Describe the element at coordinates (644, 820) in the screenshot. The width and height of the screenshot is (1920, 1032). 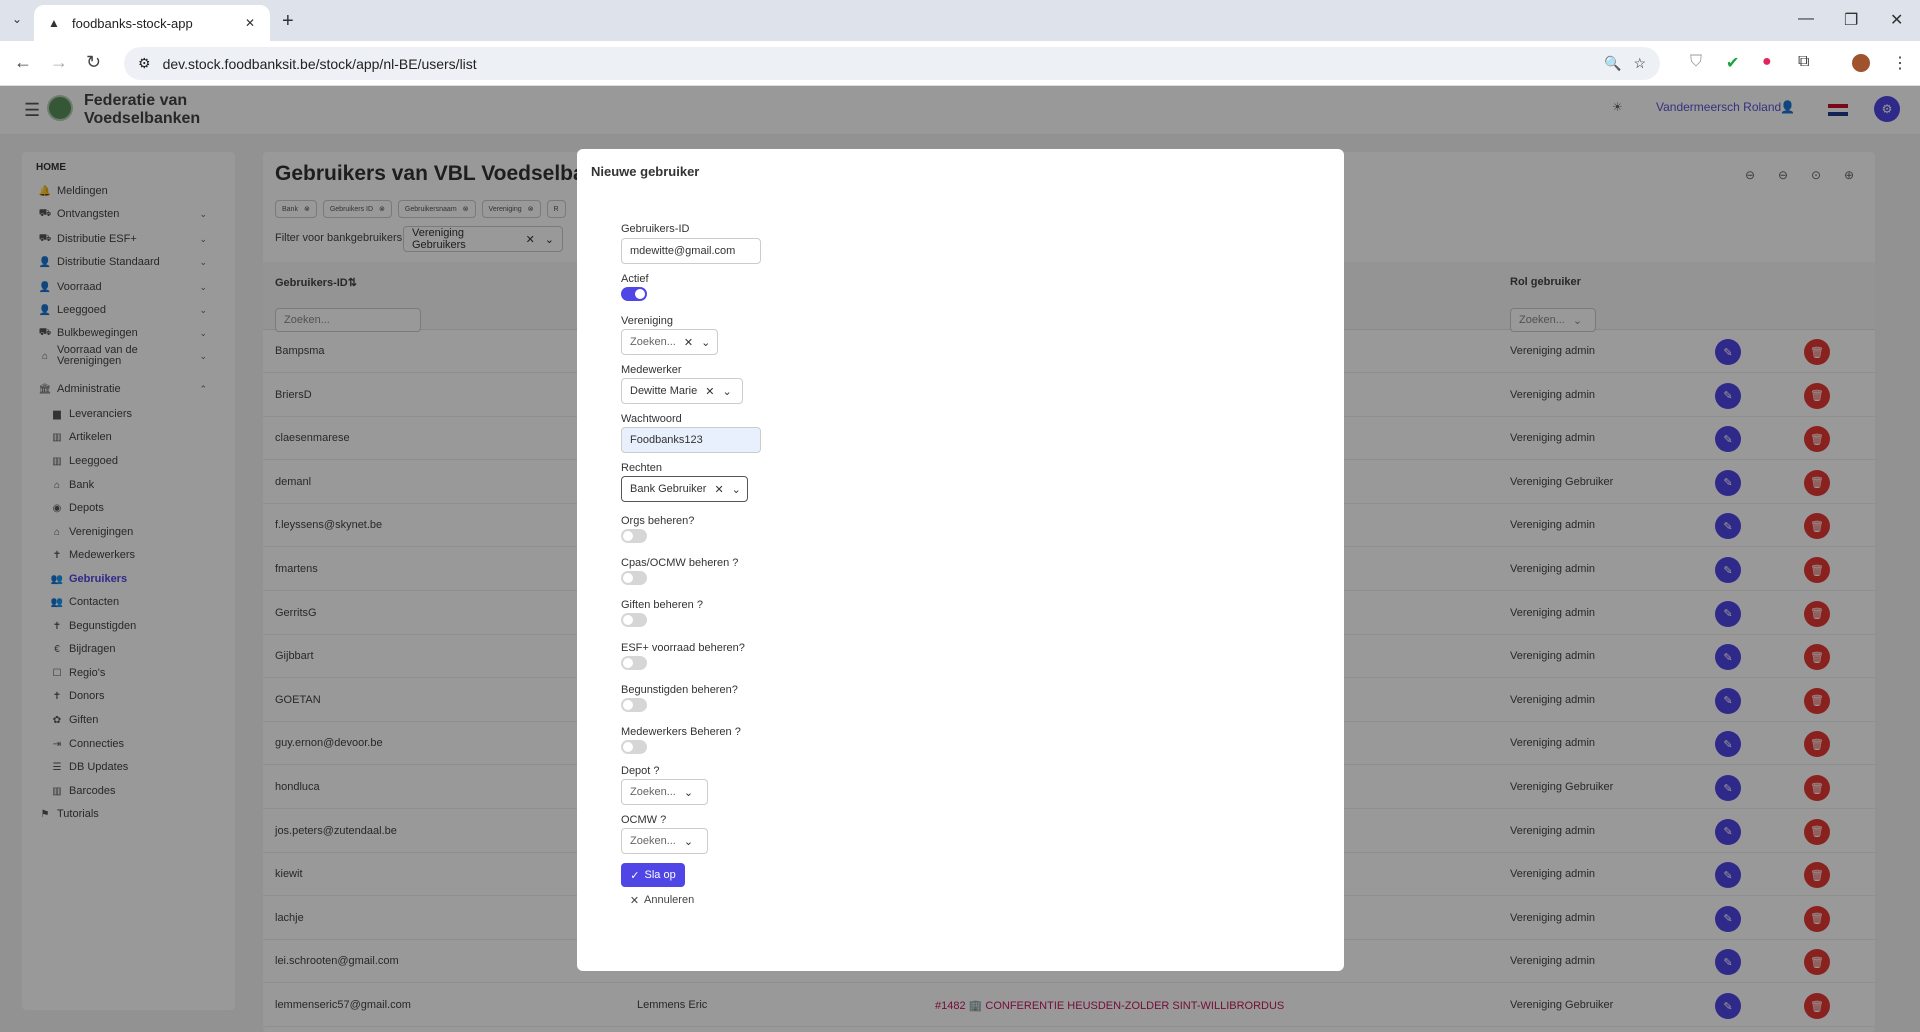
I see `ocmw-label: OCMW ?` at that location.